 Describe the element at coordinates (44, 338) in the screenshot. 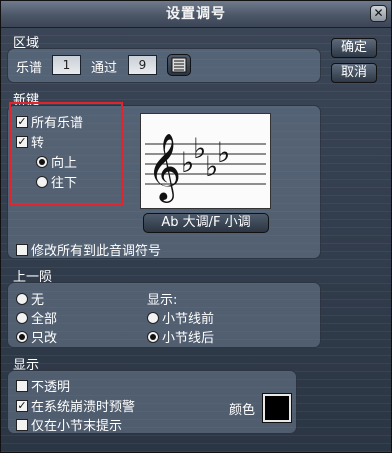

I see `prev-change-only-label: 只改` at that location.